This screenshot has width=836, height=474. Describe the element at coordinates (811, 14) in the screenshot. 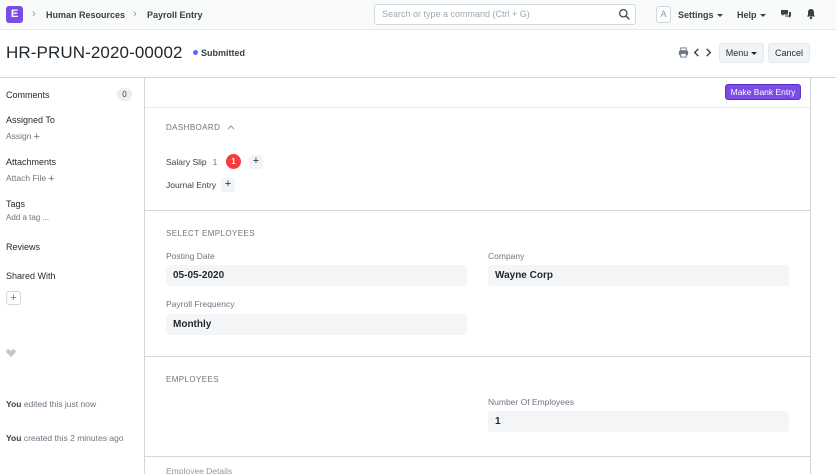

I see `notification-bell-icon` at that location.